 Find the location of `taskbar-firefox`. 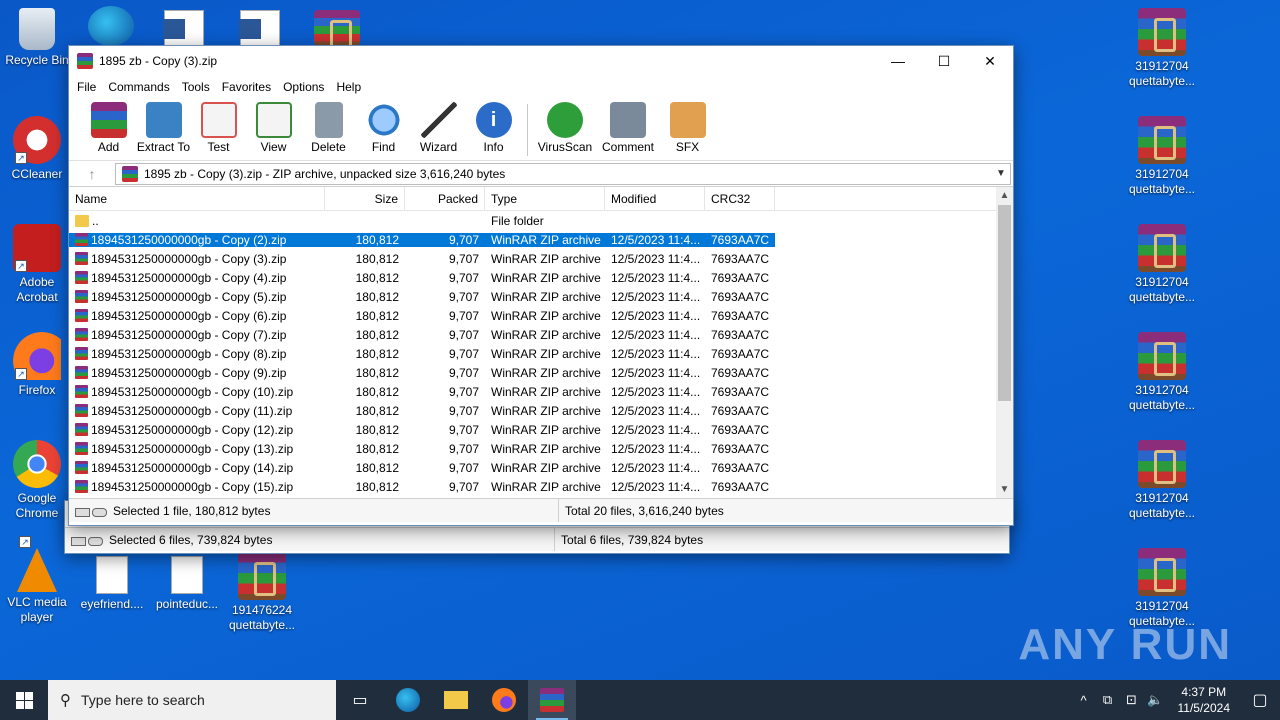

taskbar-firefox is located at coordinates (504, 700).